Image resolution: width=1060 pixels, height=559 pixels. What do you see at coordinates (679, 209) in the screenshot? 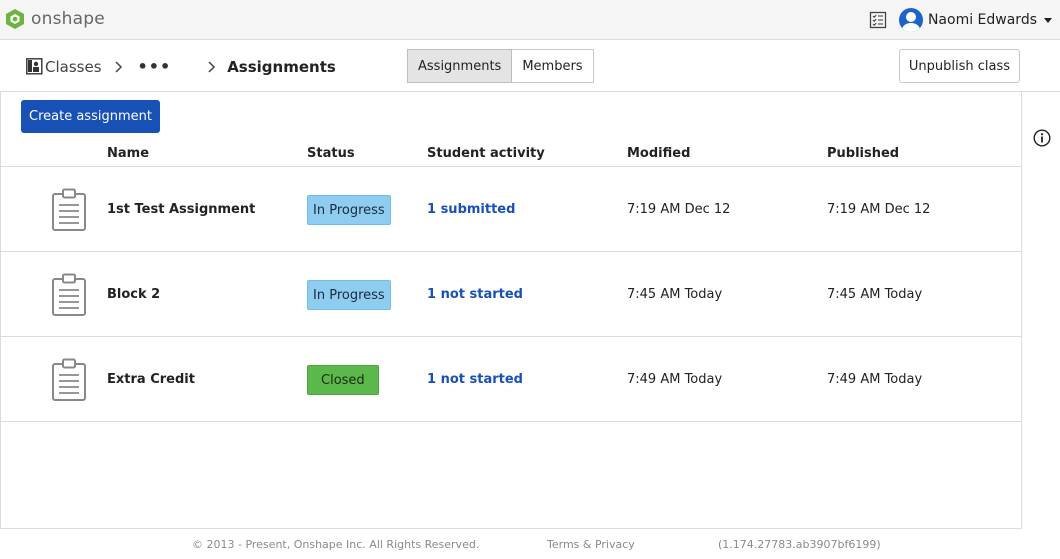
I see `modified-date: 7:19 AM Dec 12` at bounding box center [679, 209].